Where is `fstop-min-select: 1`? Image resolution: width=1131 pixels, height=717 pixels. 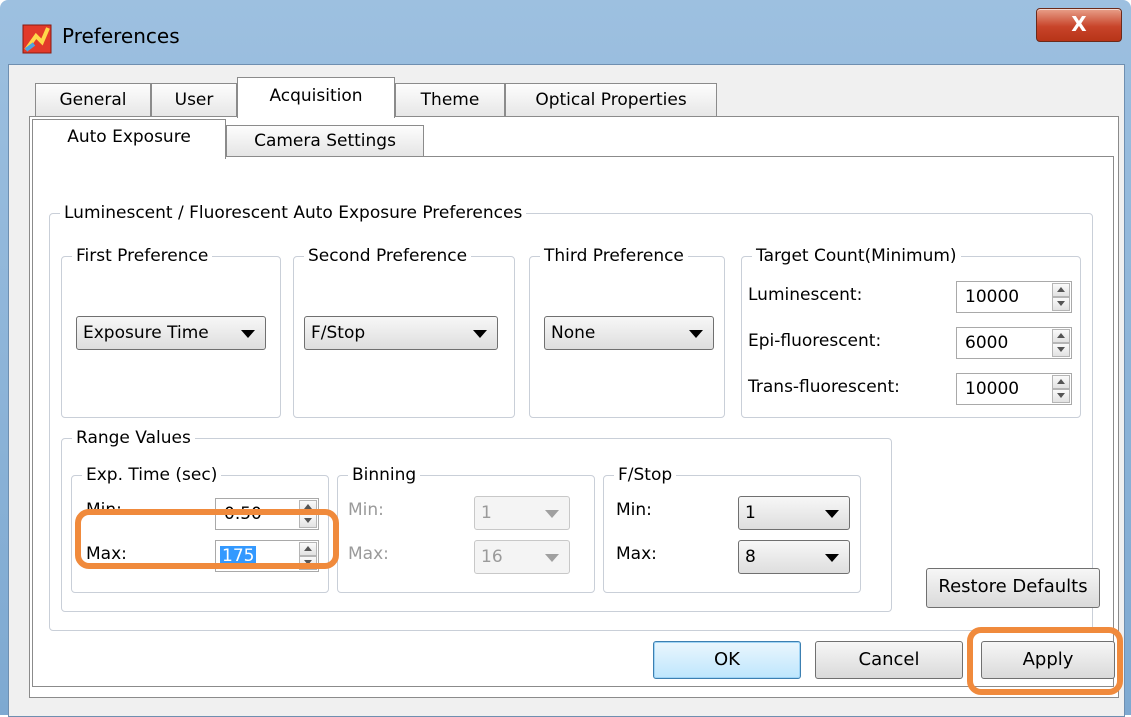 fstop-min-select: 1 is located at coordinates (794, 513).